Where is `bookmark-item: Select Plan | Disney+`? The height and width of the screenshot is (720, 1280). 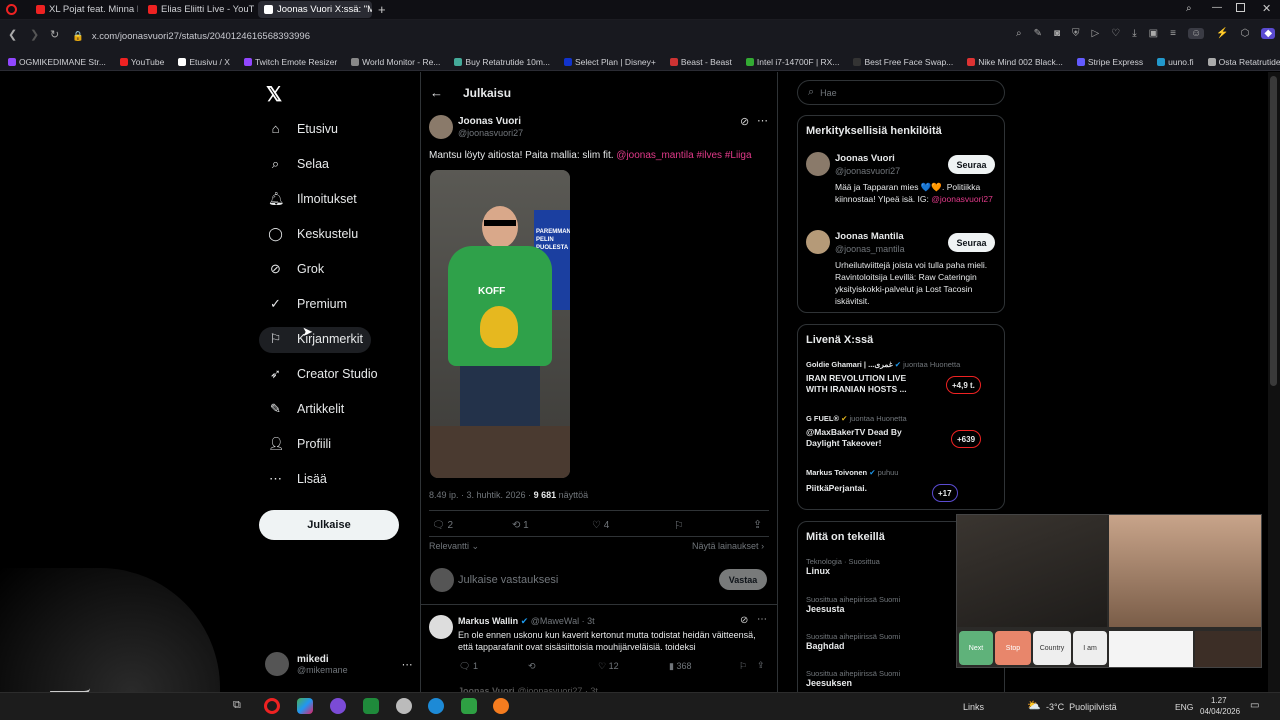
bookmark-item: Select Plan | Disney+ is located at coordinates (610, 62).